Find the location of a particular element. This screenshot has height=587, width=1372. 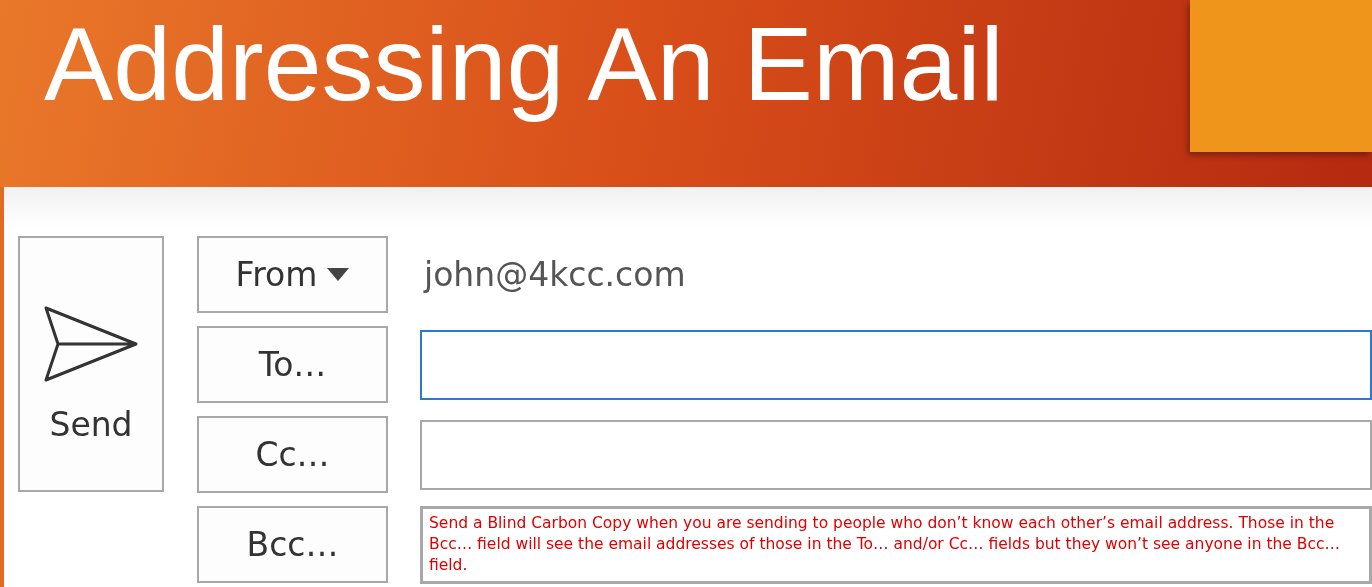

send-icon is located at coordinates (91, 343).